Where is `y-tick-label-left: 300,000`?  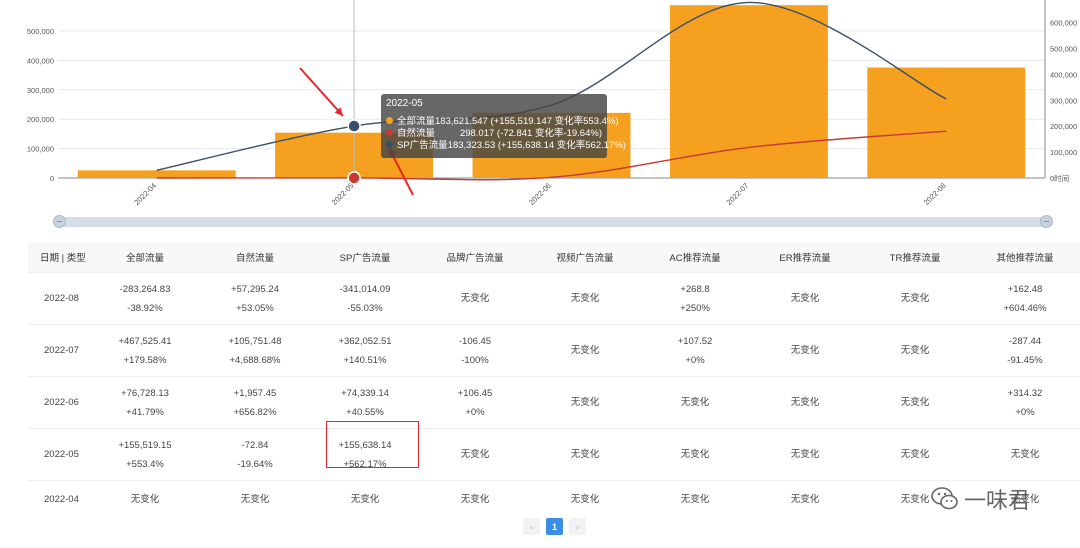 y-tick-label-left: 300,000 is located at coordinates (40, 90).